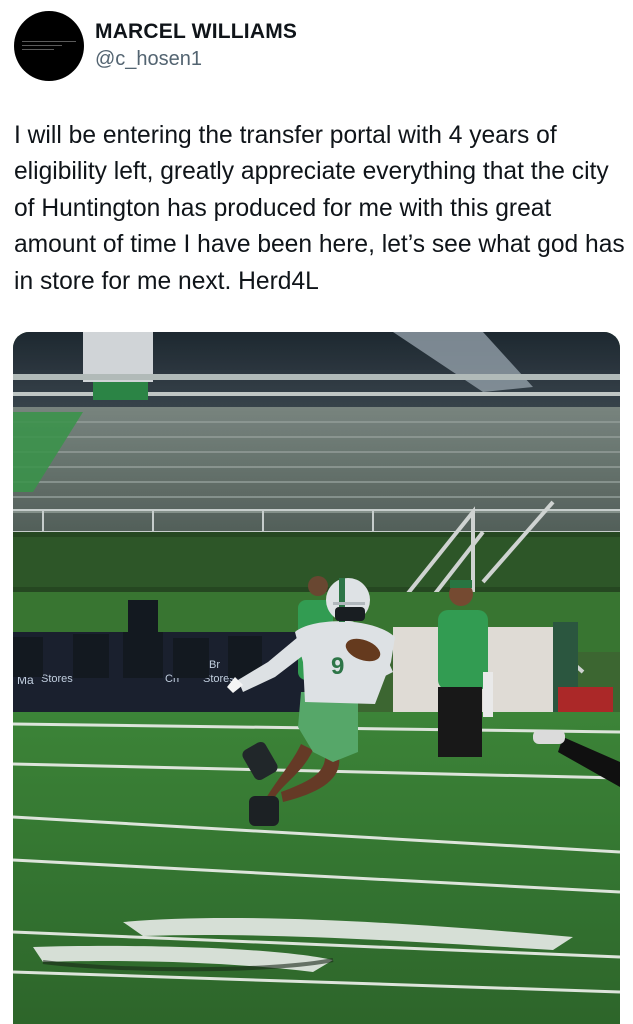 The height and width of the screenshot is (1024, 633). What do you see at coordinates (314, 46) in the screenshot?
I see `tweet-header: MARCEL WILLIAMS @c_hosen1` at bounding box center [314, 46].